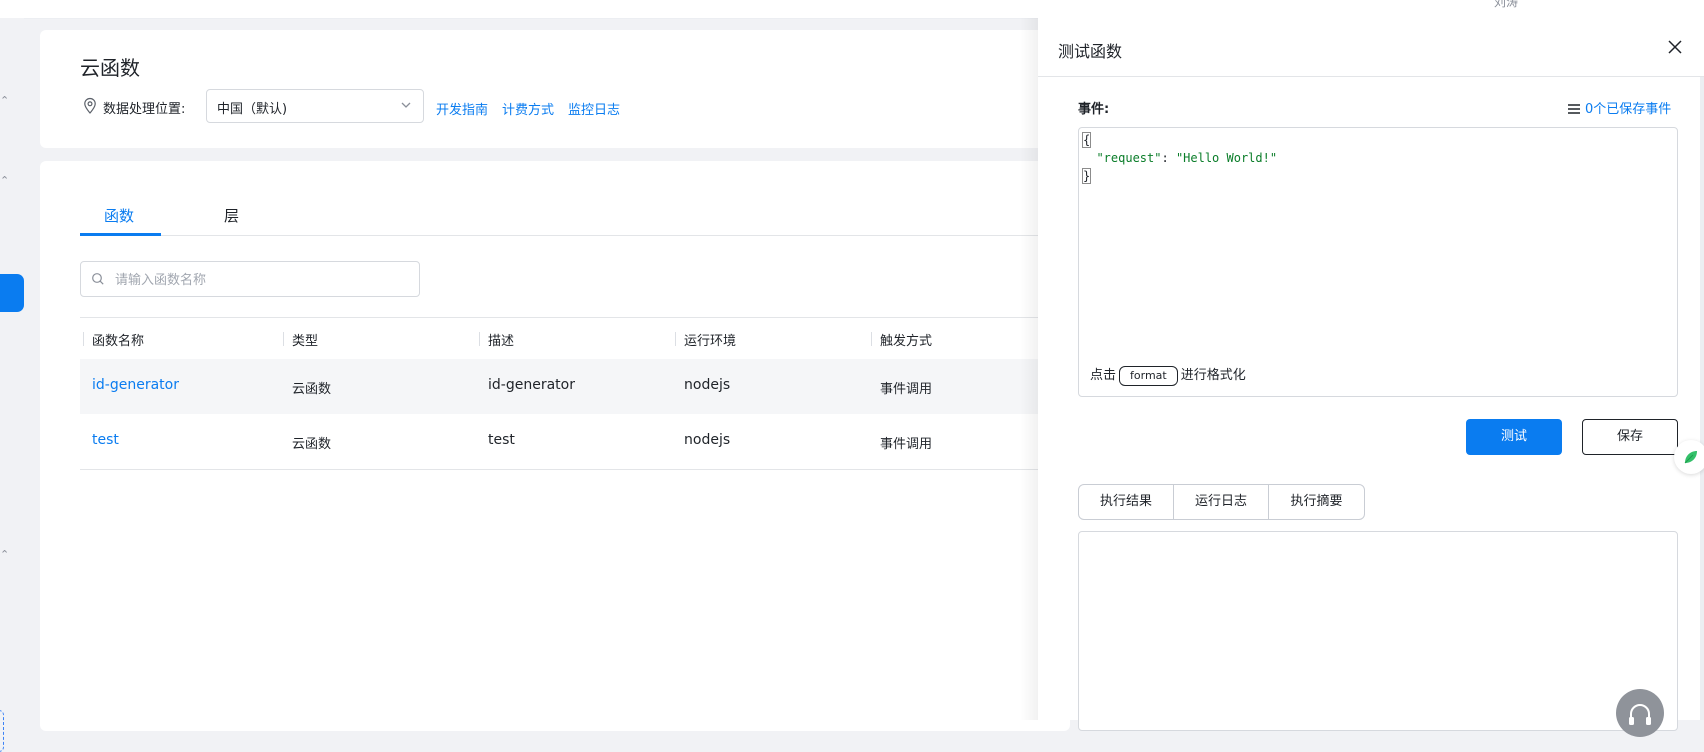  I want to click on code-value: "Hello World!", so click(1226, 158).